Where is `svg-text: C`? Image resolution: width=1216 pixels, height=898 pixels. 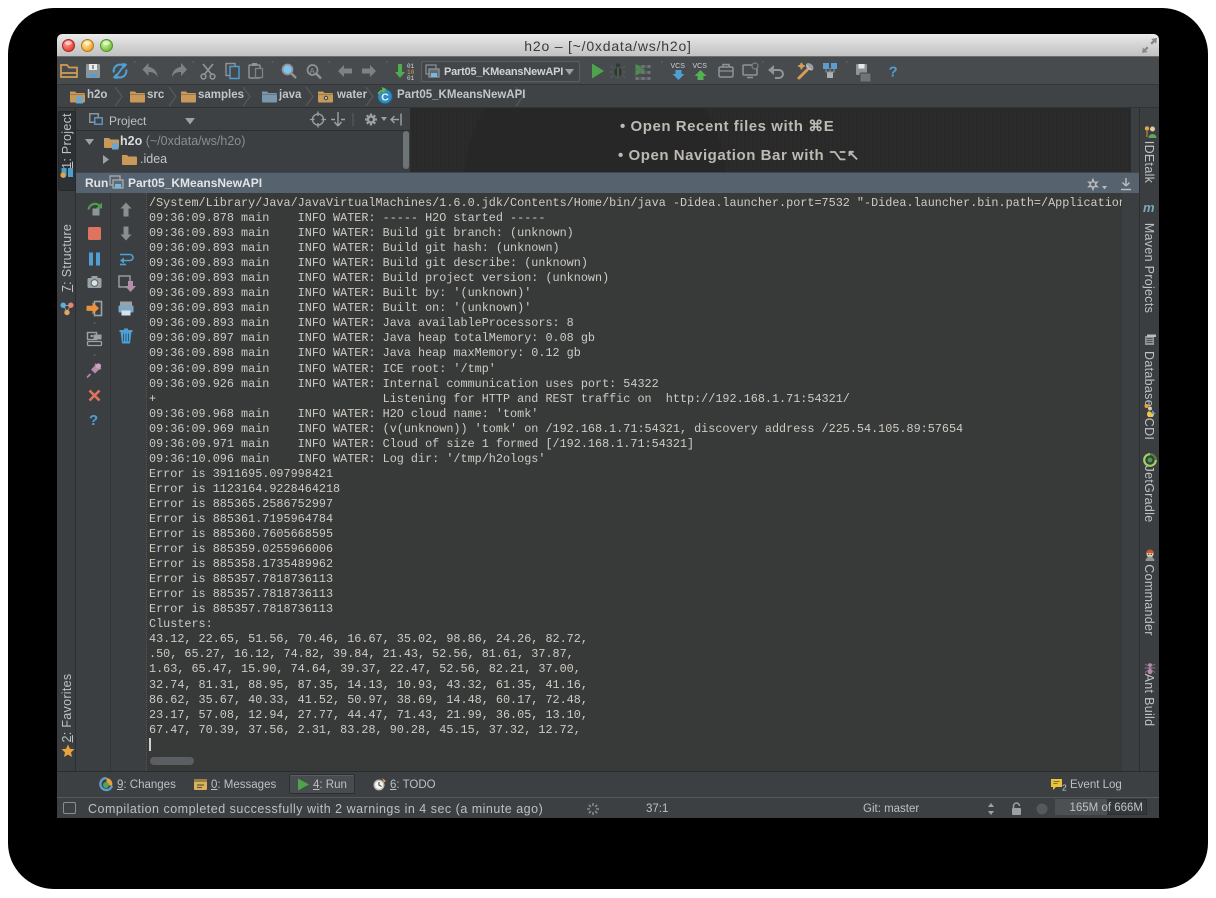
svg-text: C is located at coordinates (385, 98).